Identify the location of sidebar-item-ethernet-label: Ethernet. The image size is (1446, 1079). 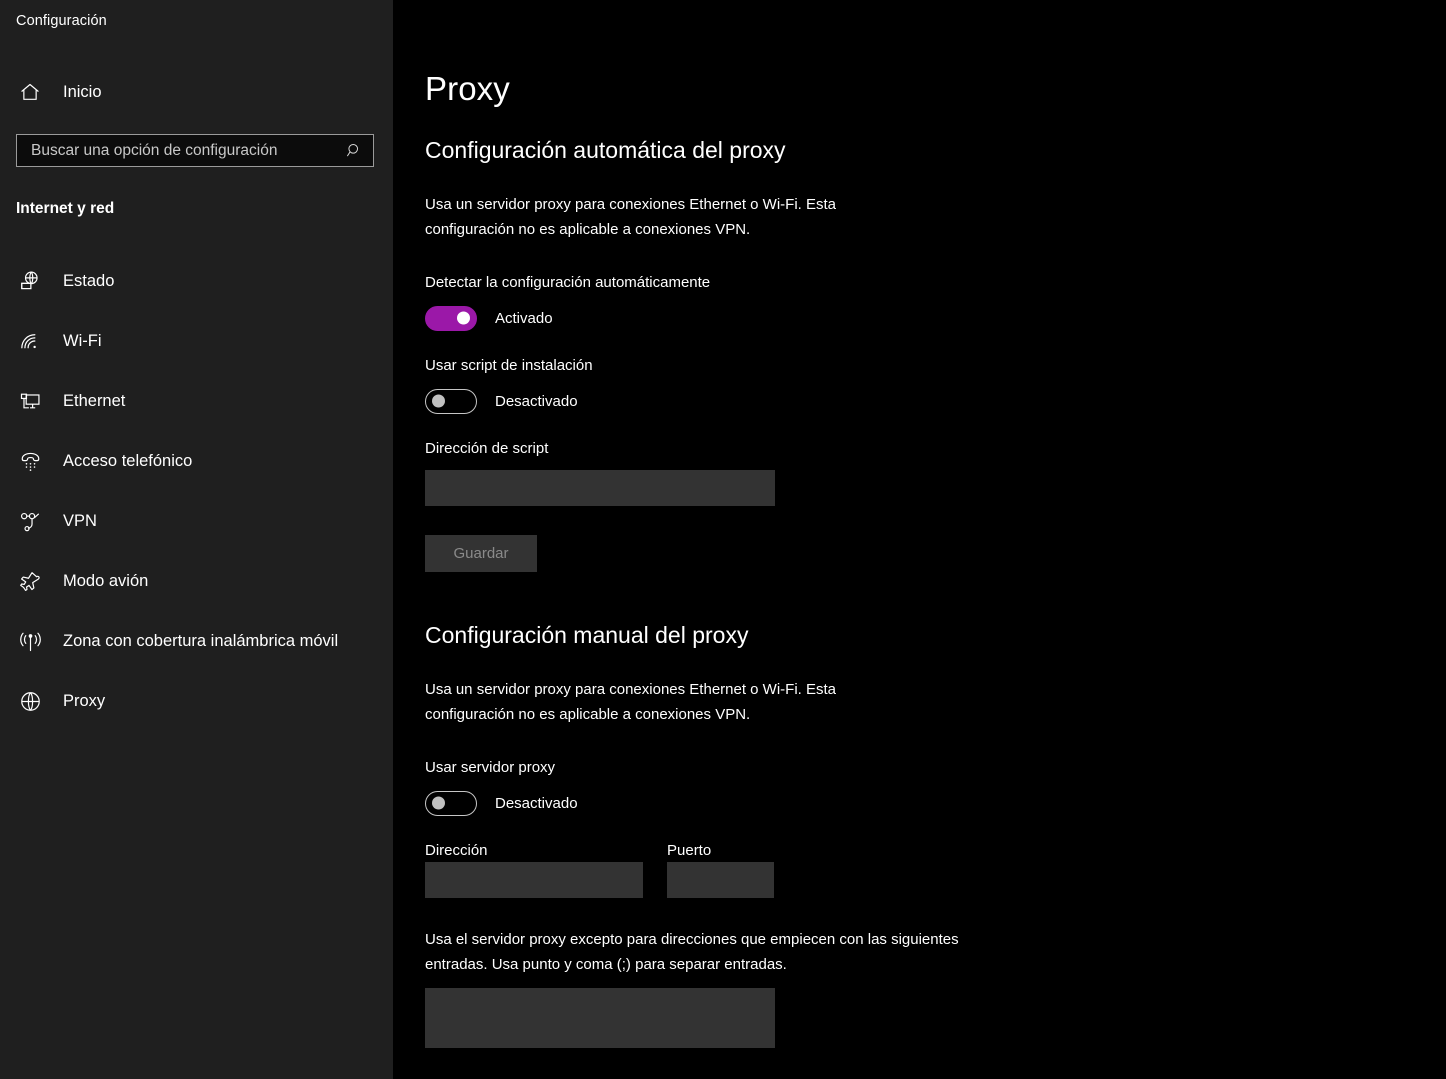
(94, 401).